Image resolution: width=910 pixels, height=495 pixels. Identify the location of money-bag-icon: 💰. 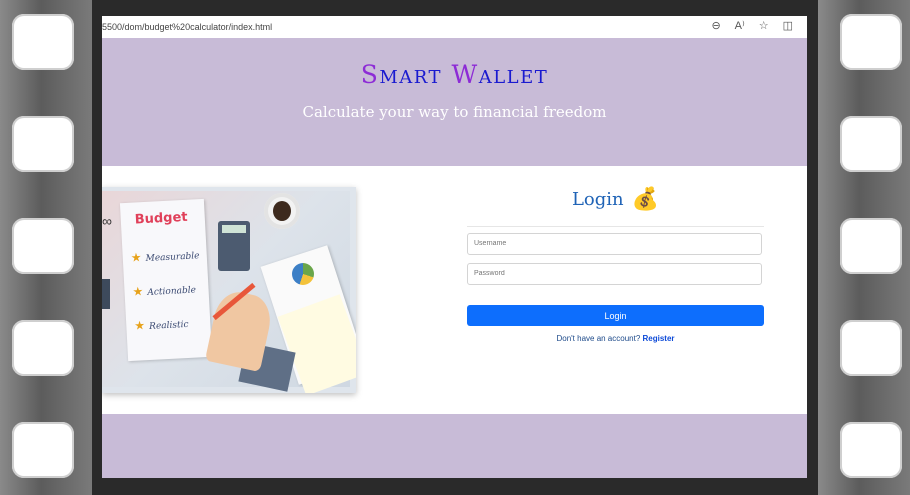
(645, 199).